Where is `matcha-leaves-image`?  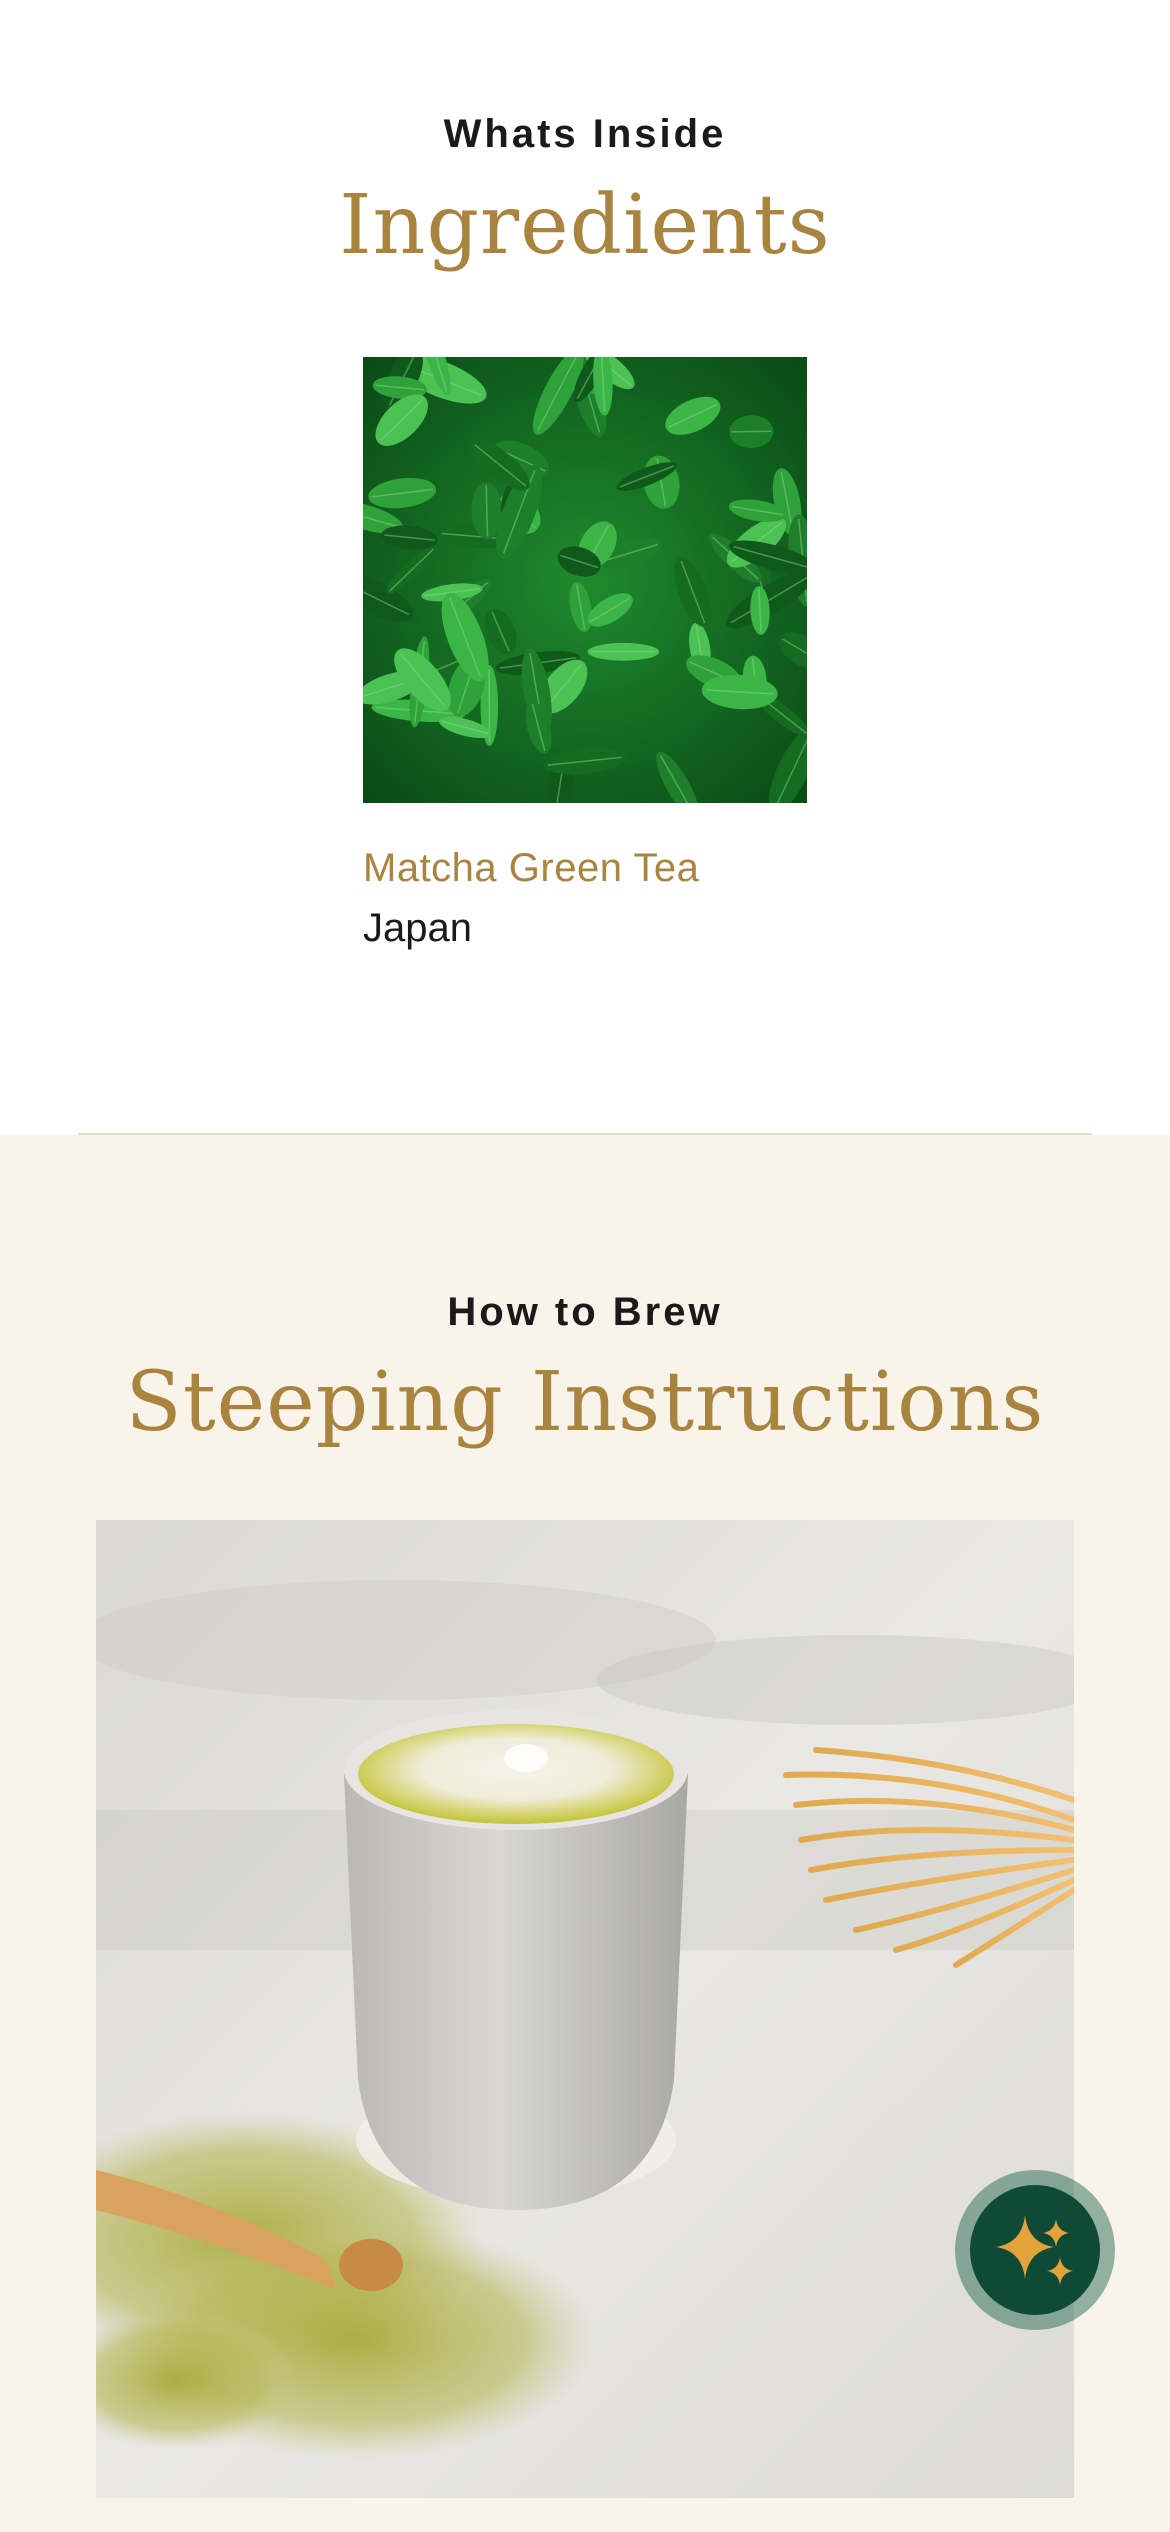
matcha-leaves-image is located at coordinates (585, 580).